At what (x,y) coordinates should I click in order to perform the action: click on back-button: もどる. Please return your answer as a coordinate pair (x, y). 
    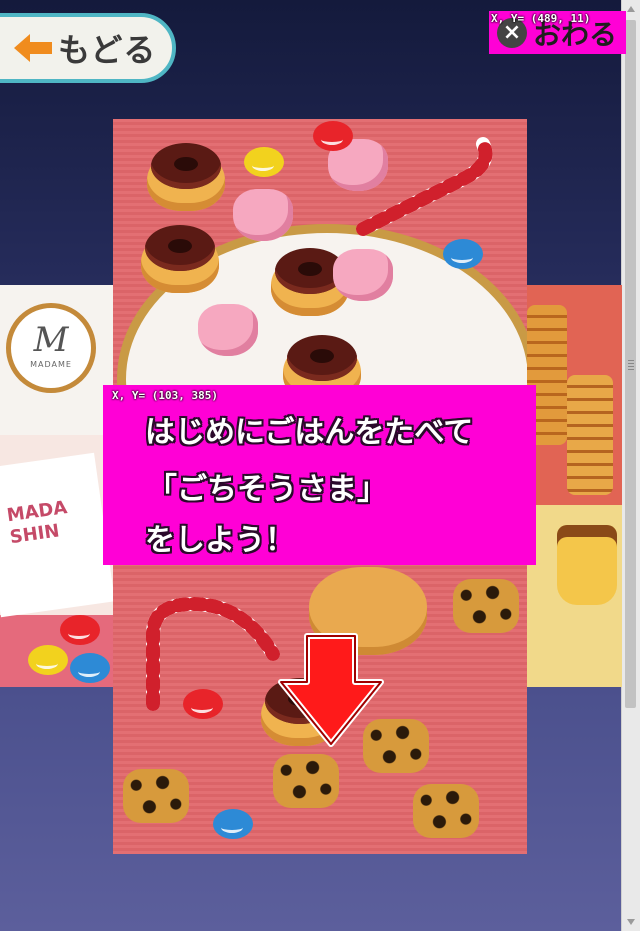
    Looking at the image, I should click on (88, 48).